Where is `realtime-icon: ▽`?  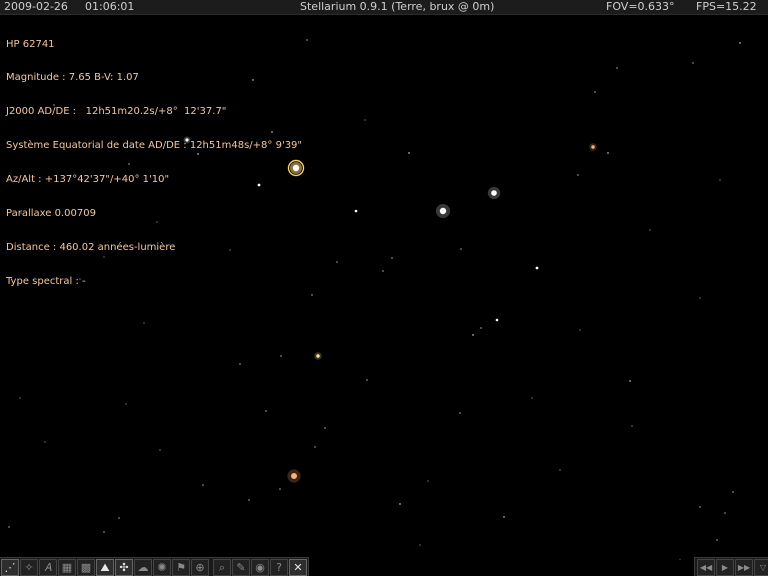 realtime-icon: ▽ is located at coordinates (763, 567).